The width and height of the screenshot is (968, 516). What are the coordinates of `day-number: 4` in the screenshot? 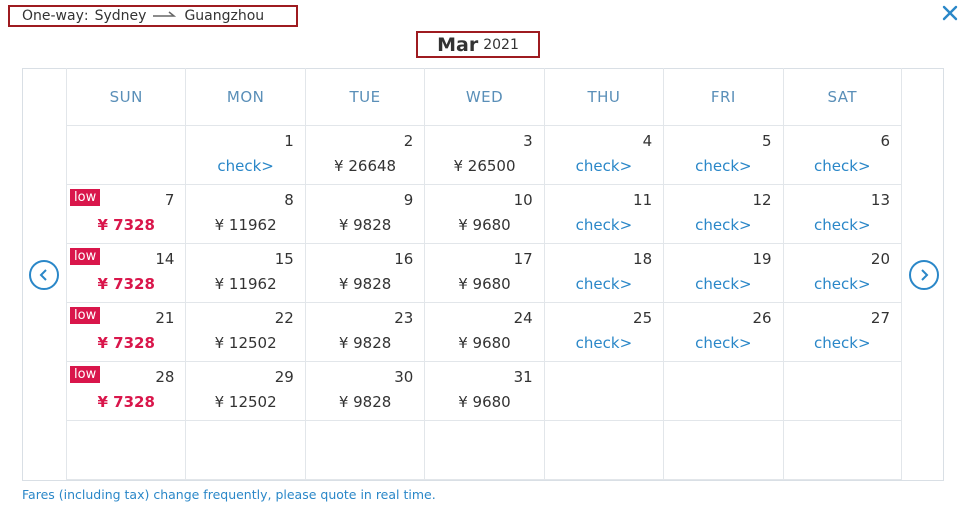 It's located at (647, 141).